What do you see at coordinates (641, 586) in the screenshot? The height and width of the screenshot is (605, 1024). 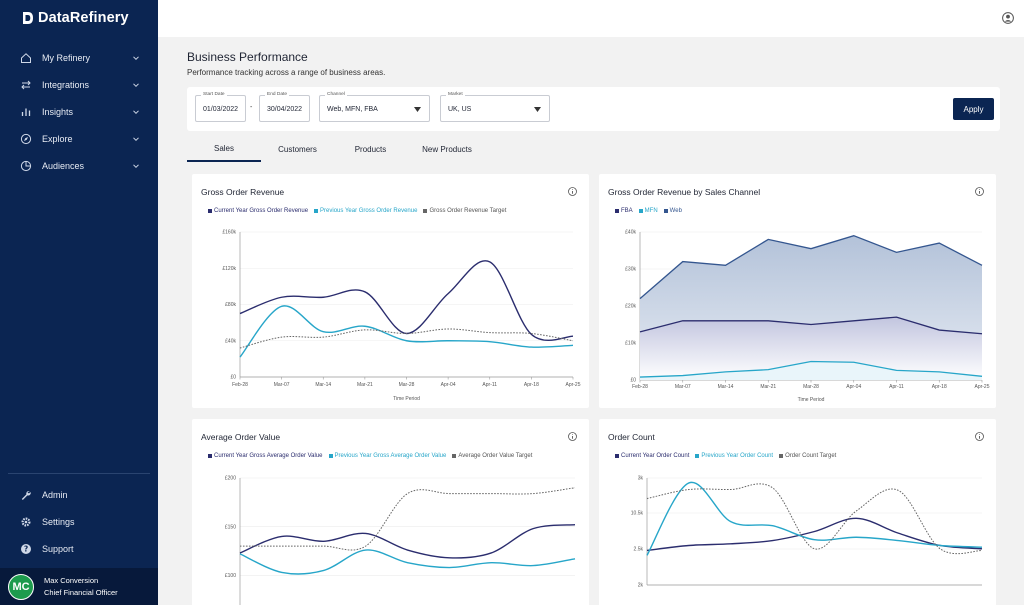 I see `y-tick-label: 2k` at bounding box center [641, 586].